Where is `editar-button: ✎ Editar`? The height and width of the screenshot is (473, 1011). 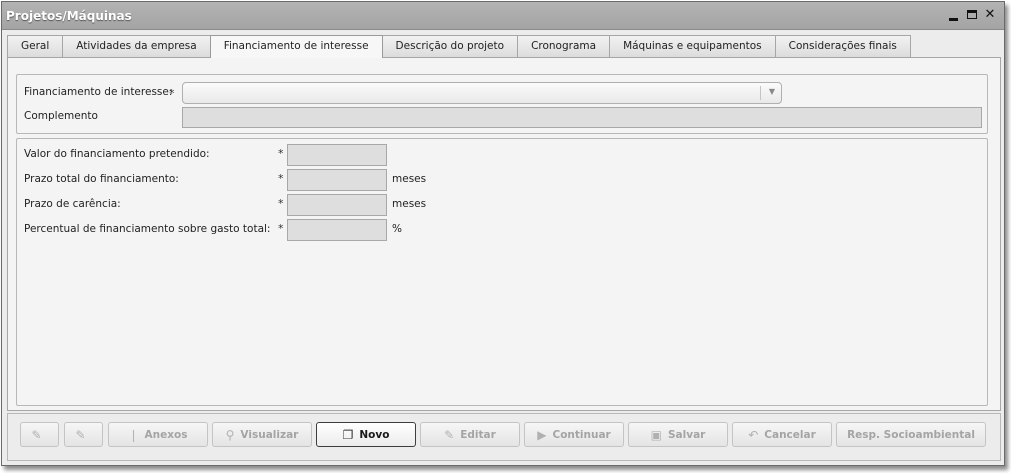 editar-button: ✎ Editar is located at coordinates (470, 434).